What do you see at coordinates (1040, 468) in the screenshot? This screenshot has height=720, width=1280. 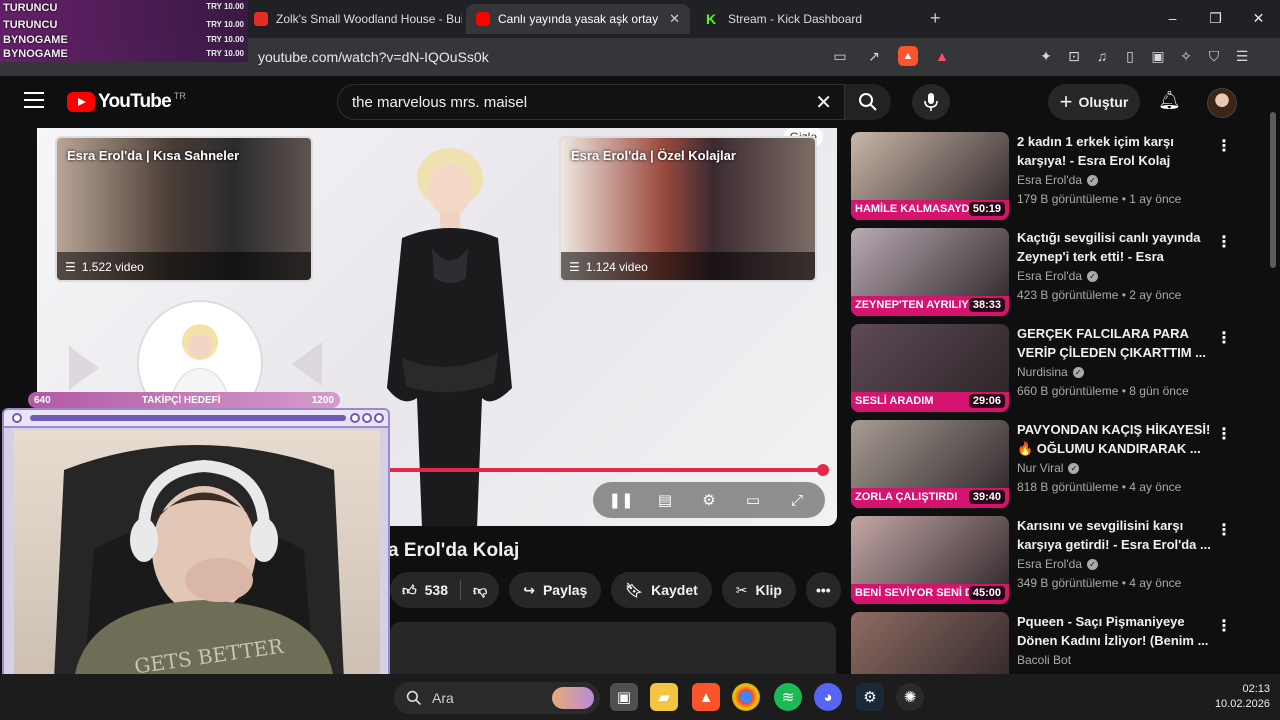 I see `channel-name: Nur Viral` at bounding box center [1040, 468].